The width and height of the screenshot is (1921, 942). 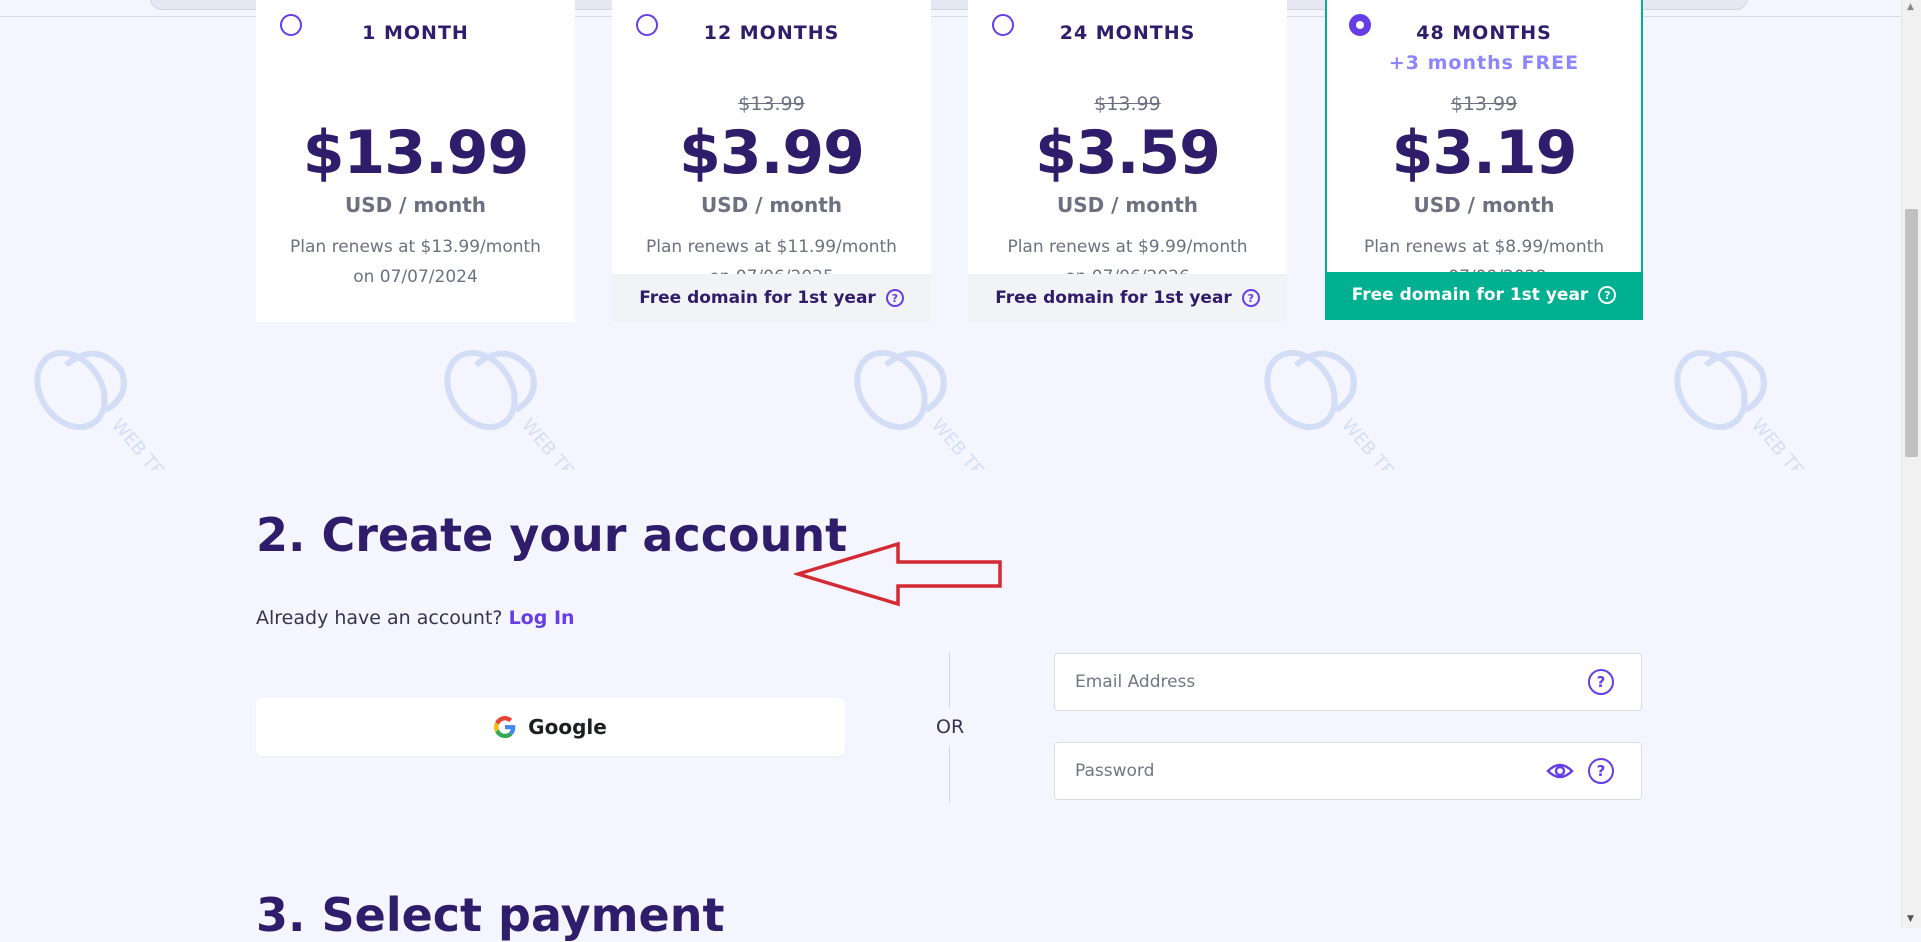 What do you see at coordinates (1135, 682) in the screenshot?
I see `email-placeholder: Email Address` at bounding box center [1135, 682].